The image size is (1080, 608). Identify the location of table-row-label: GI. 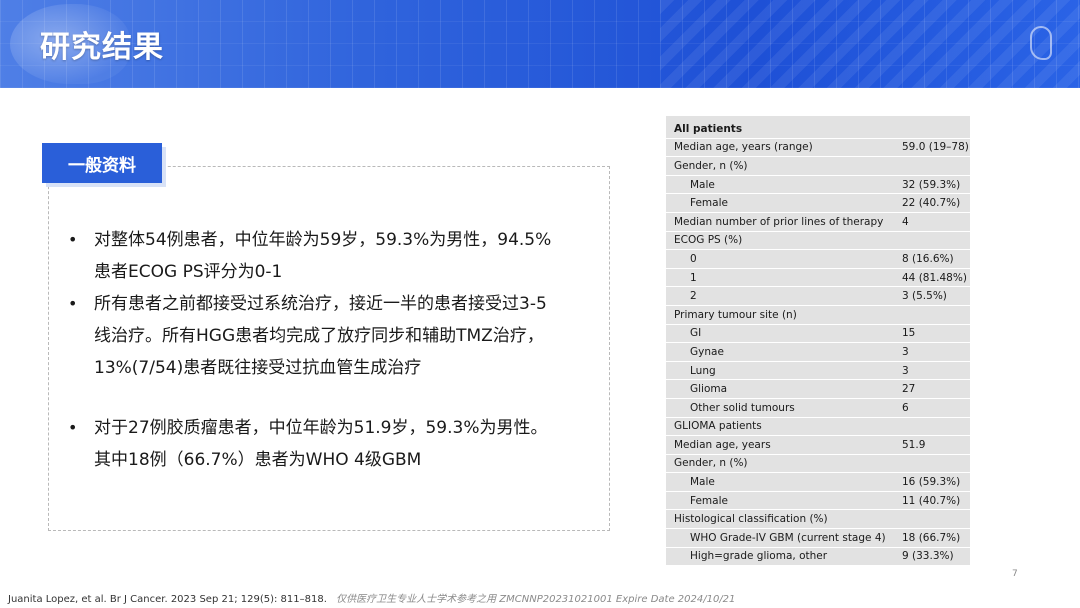
(696, 333).